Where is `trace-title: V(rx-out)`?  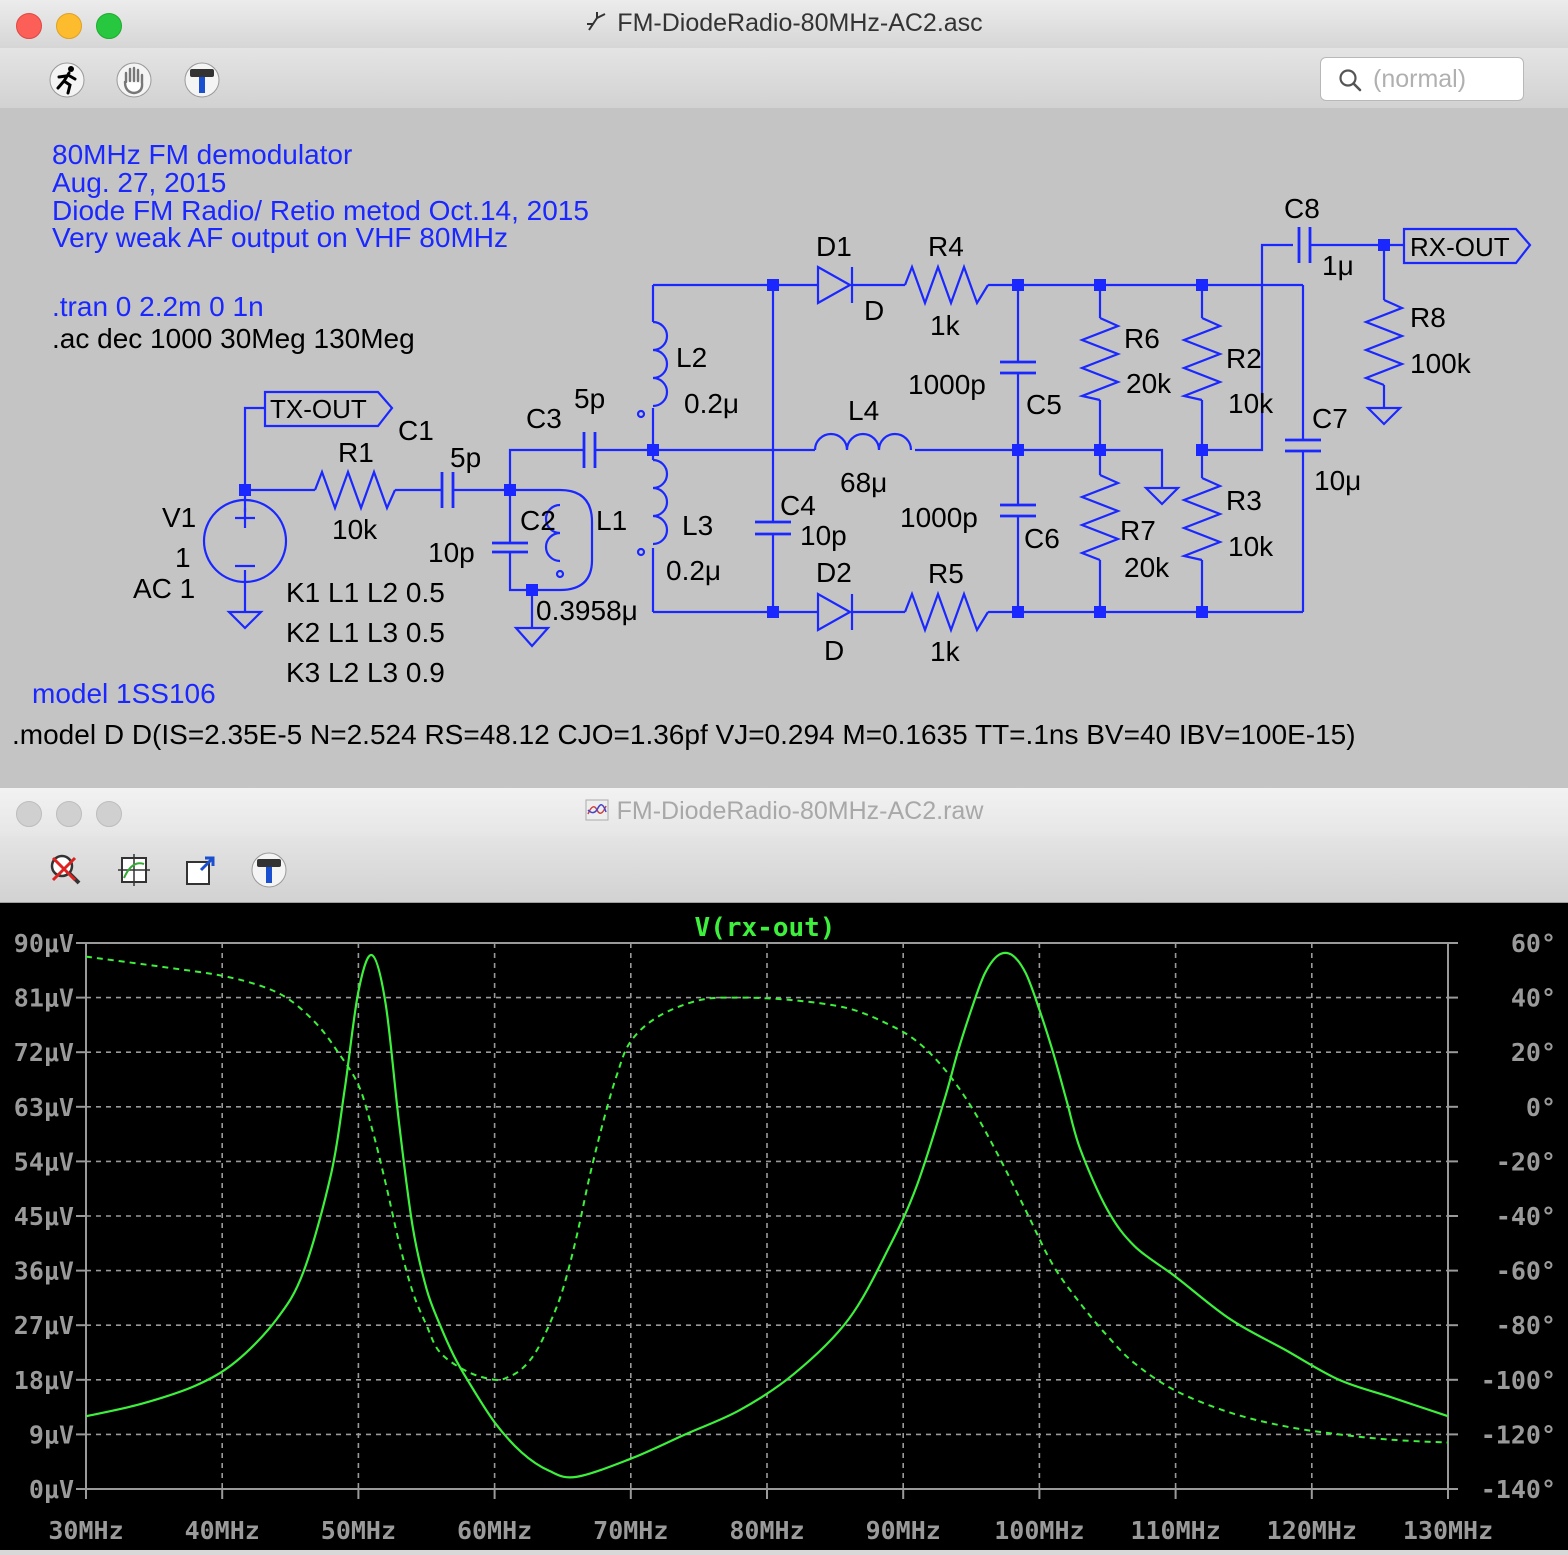
trace-title: V(rx-out) is located at coordinates (765, 928).